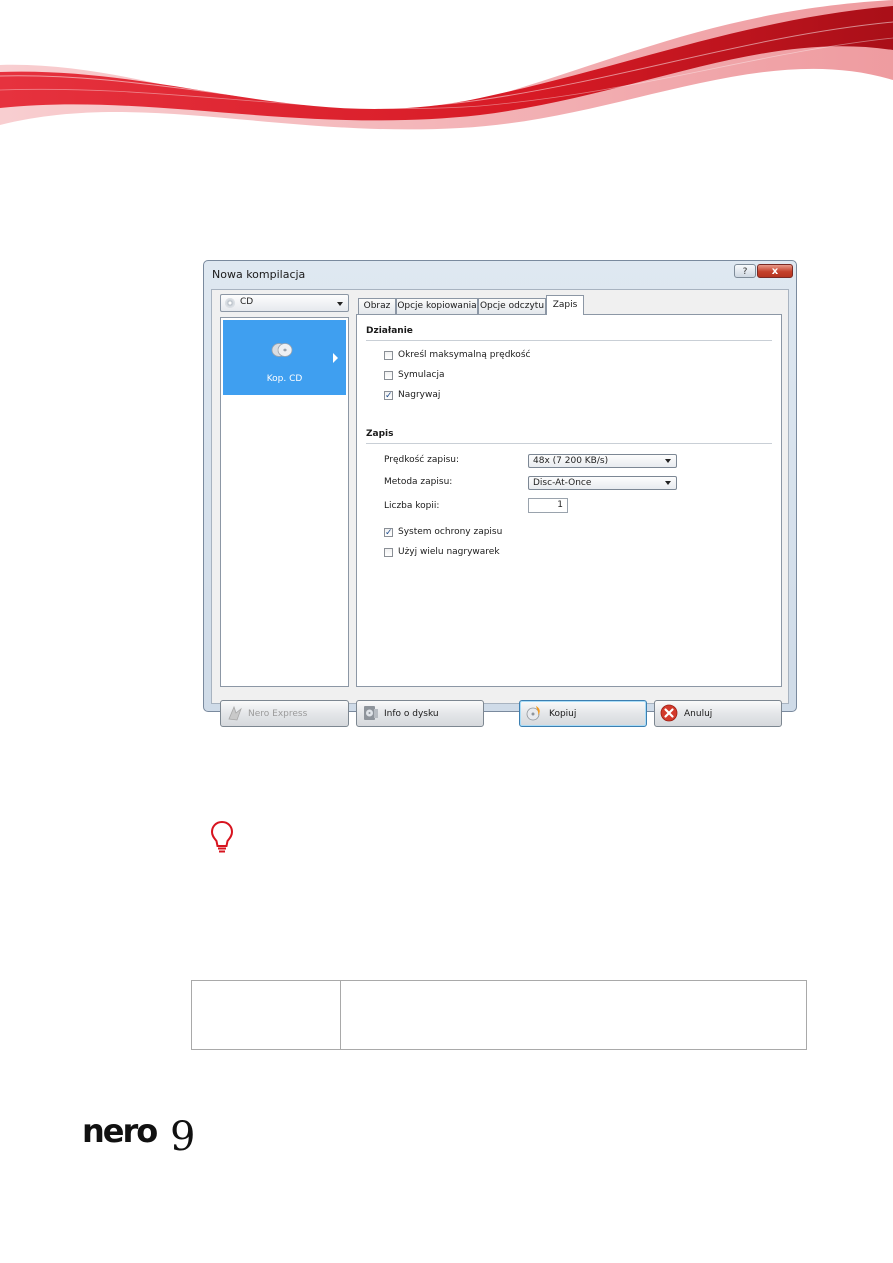 The height and width of the screenshot is (1263, 893). Describe the element at coordinates (562, 483) in the screenshot. I see `write-method-value: Disc-At-Once` at that location.